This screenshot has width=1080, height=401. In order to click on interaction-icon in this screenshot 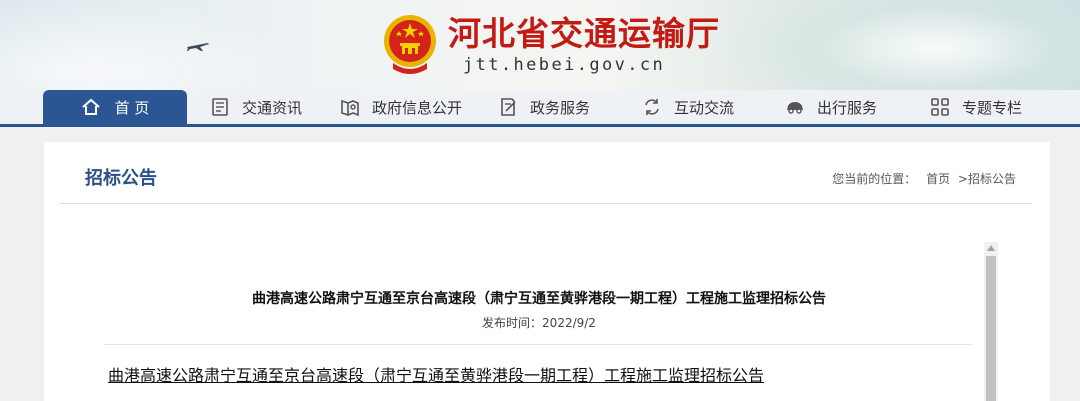, I will do `click(652, 107)`.